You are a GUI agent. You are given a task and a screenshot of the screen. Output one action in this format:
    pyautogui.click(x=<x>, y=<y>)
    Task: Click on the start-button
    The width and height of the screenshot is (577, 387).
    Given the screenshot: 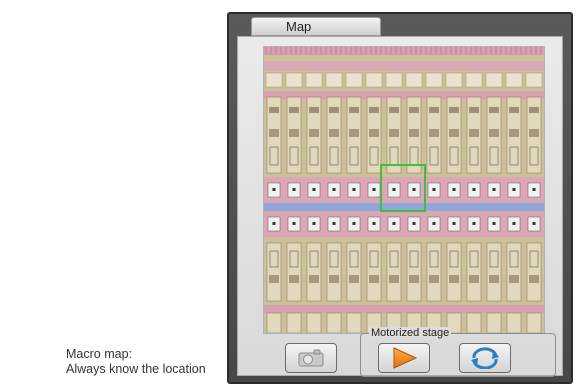 What is the action you would take?
    pyautogui.click(x=404, y=358)
    